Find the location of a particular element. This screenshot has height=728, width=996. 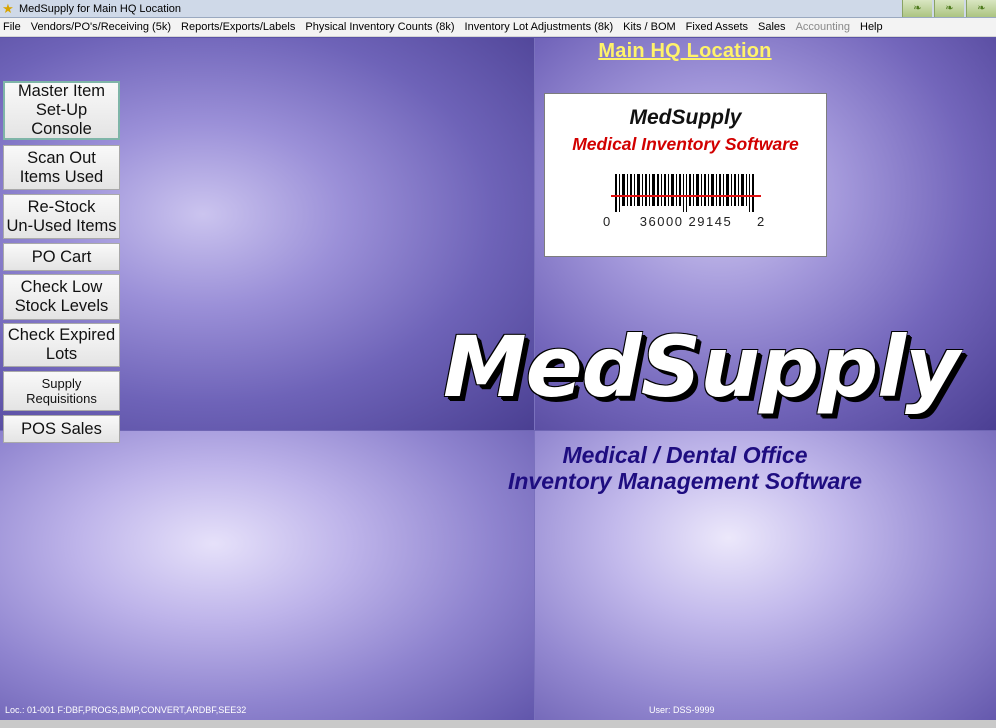

menu-help: Help is located at coordinates (871, 27).